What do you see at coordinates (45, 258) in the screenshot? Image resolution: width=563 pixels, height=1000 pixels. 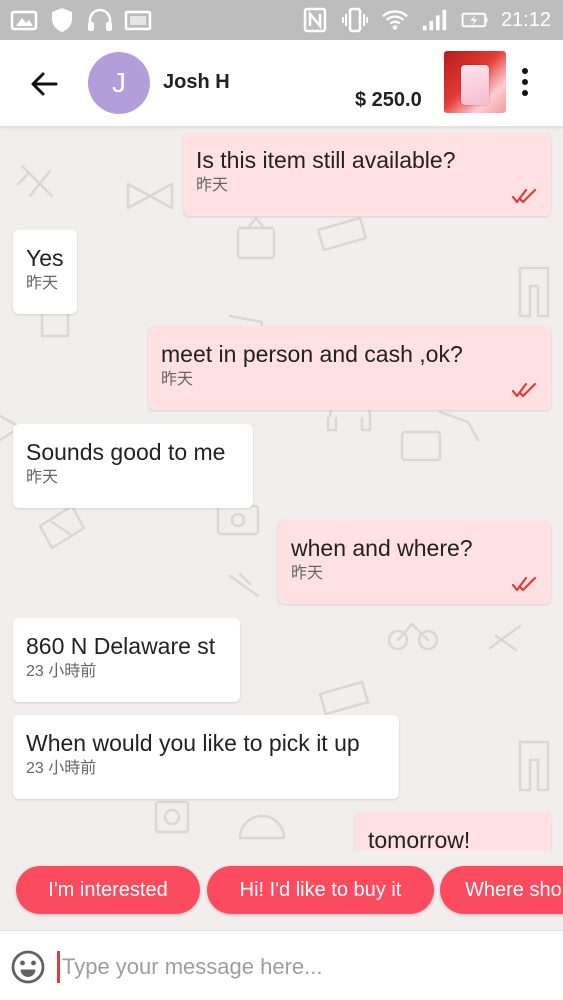 I see `message-text: Yes` at bounding box center [45, 258].